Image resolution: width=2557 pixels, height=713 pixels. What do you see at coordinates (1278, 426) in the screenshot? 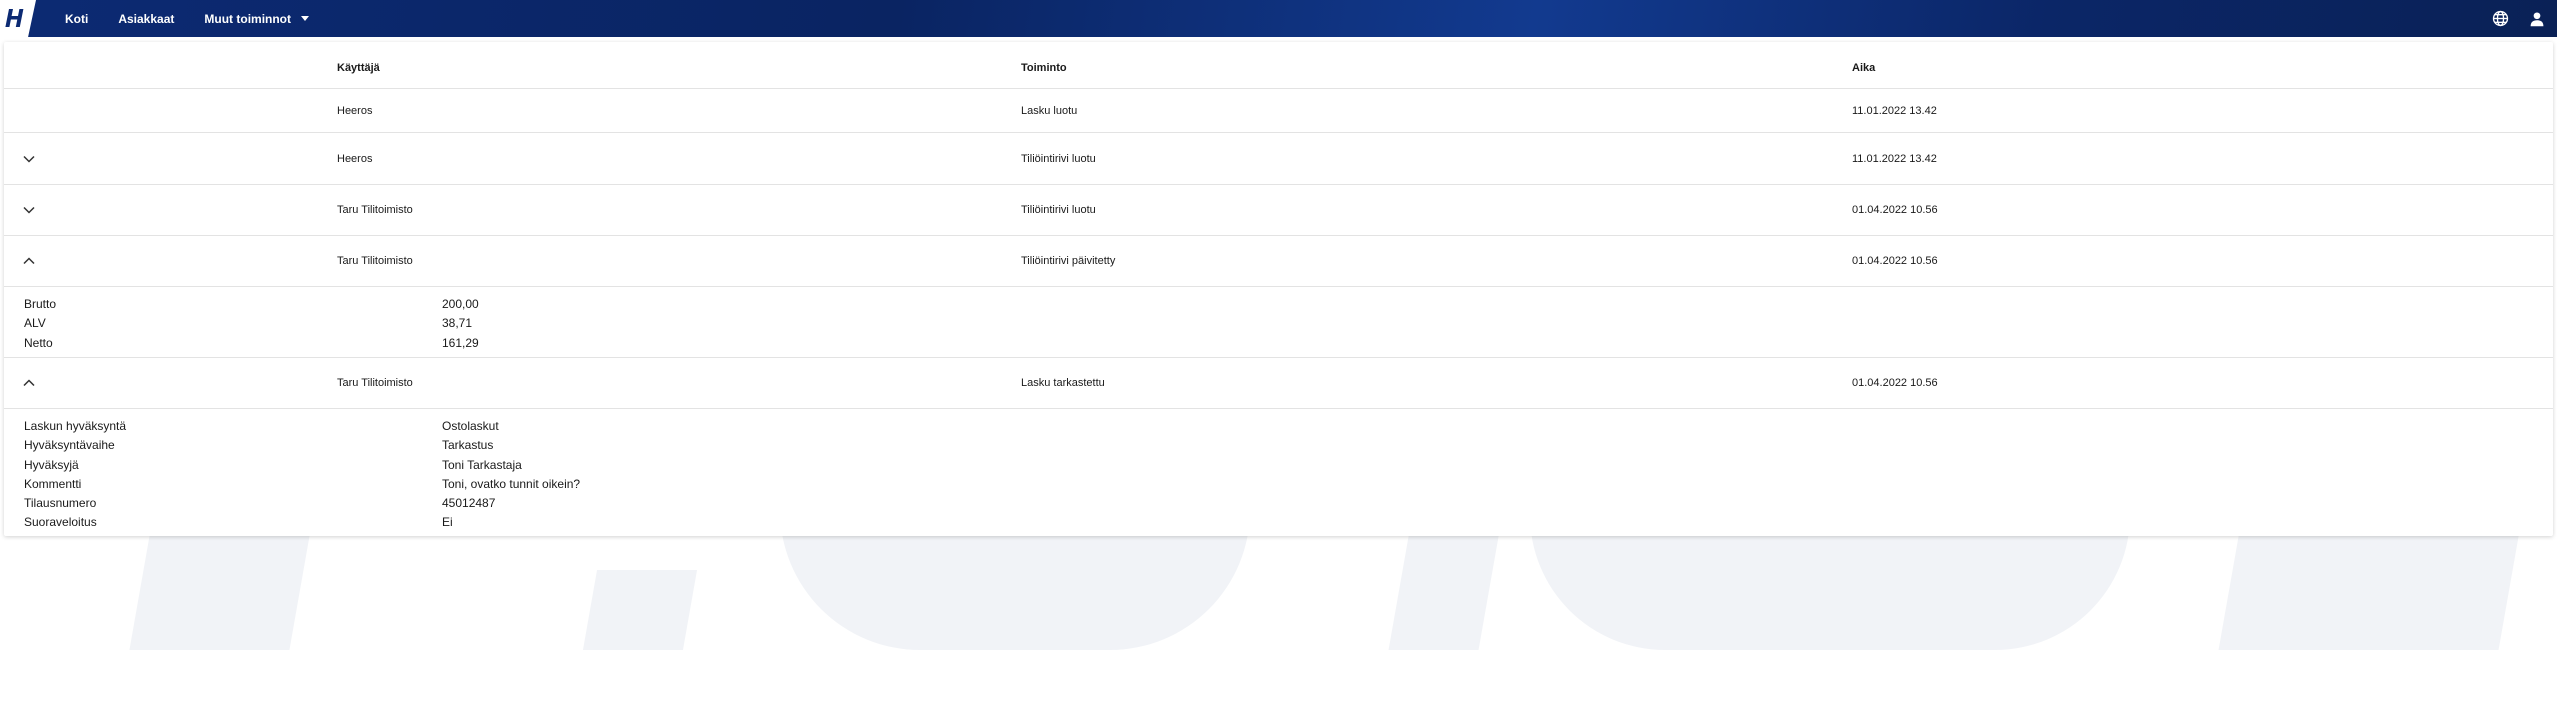
I see `detail-row: Laskun hyväksyntä Ostolaskut` at bounding box center [1278, 426].